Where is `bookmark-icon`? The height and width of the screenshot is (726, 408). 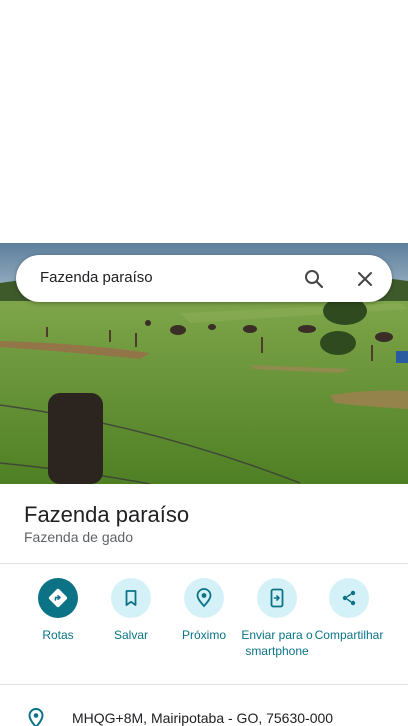
bookmark-icon is located at coordinates (131, 598).